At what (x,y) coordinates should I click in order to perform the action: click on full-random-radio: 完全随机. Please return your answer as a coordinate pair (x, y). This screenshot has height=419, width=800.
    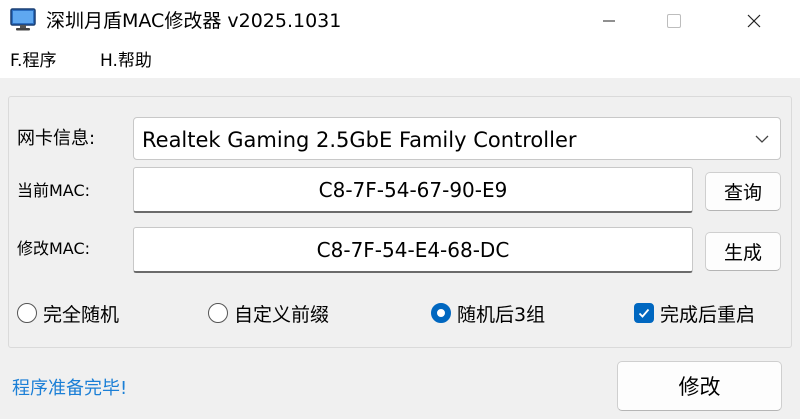
    Looking at the image, I should click on (68, 313).